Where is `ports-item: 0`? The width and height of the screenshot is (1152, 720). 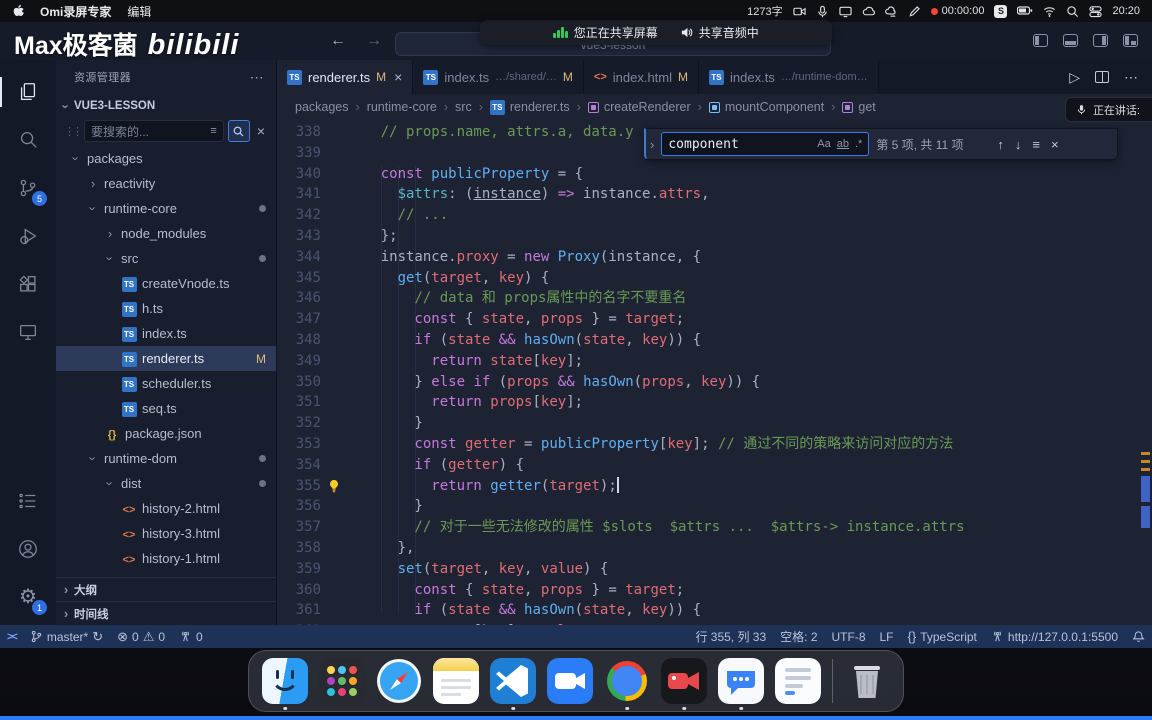
ports-item: 0 is located at coordinates (191, 636).